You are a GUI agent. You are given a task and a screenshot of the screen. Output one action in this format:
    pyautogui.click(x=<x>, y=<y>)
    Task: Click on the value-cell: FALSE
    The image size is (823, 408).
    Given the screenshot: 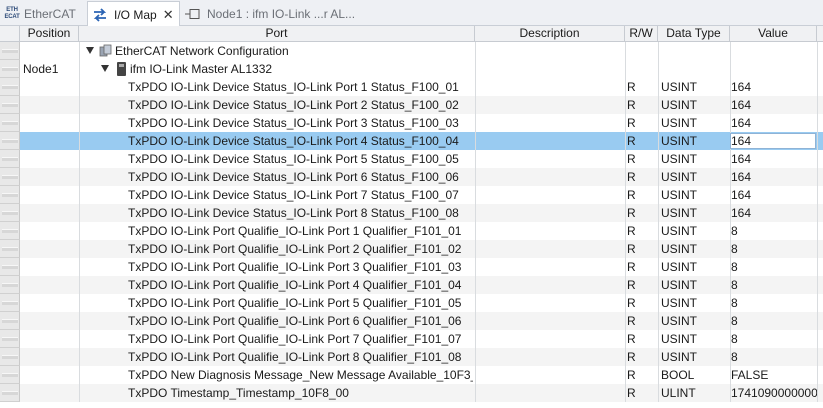 What is the action you would take?
    pyautogui.click(x=750, y=375)
    